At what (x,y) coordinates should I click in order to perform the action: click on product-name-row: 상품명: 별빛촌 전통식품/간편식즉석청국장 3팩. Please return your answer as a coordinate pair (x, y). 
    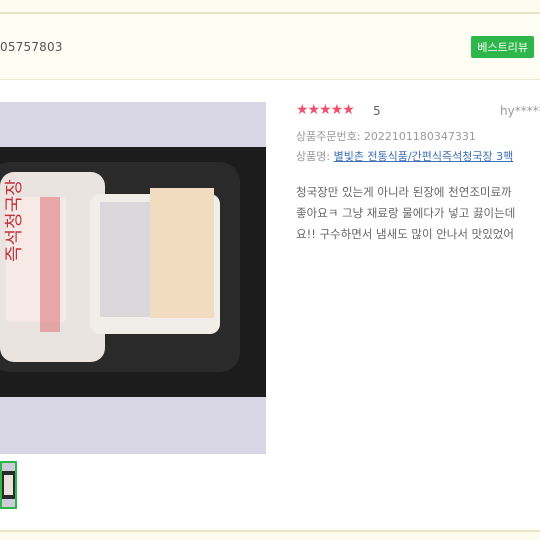
    Looking at the image, I should click on (418, 157).